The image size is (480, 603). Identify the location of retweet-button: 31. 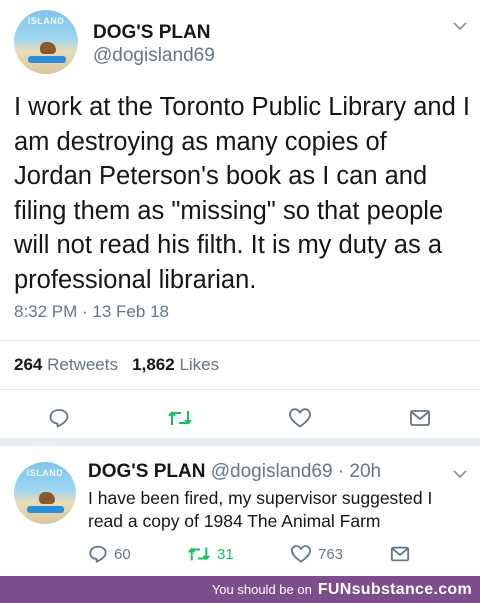
(210, 554).